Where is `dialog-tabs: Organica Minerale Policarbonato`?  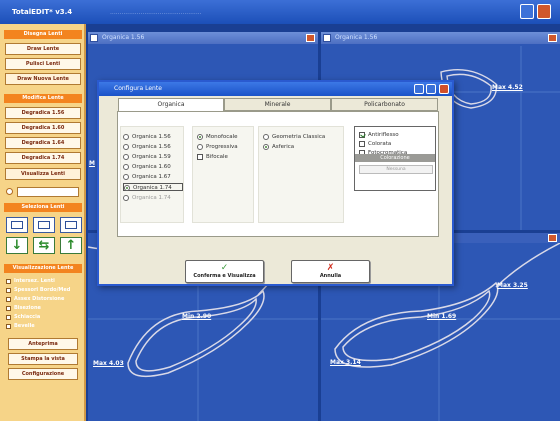
dialog-tabs: Organica Minerale Policarbonato is located at coordinates (278, 105).